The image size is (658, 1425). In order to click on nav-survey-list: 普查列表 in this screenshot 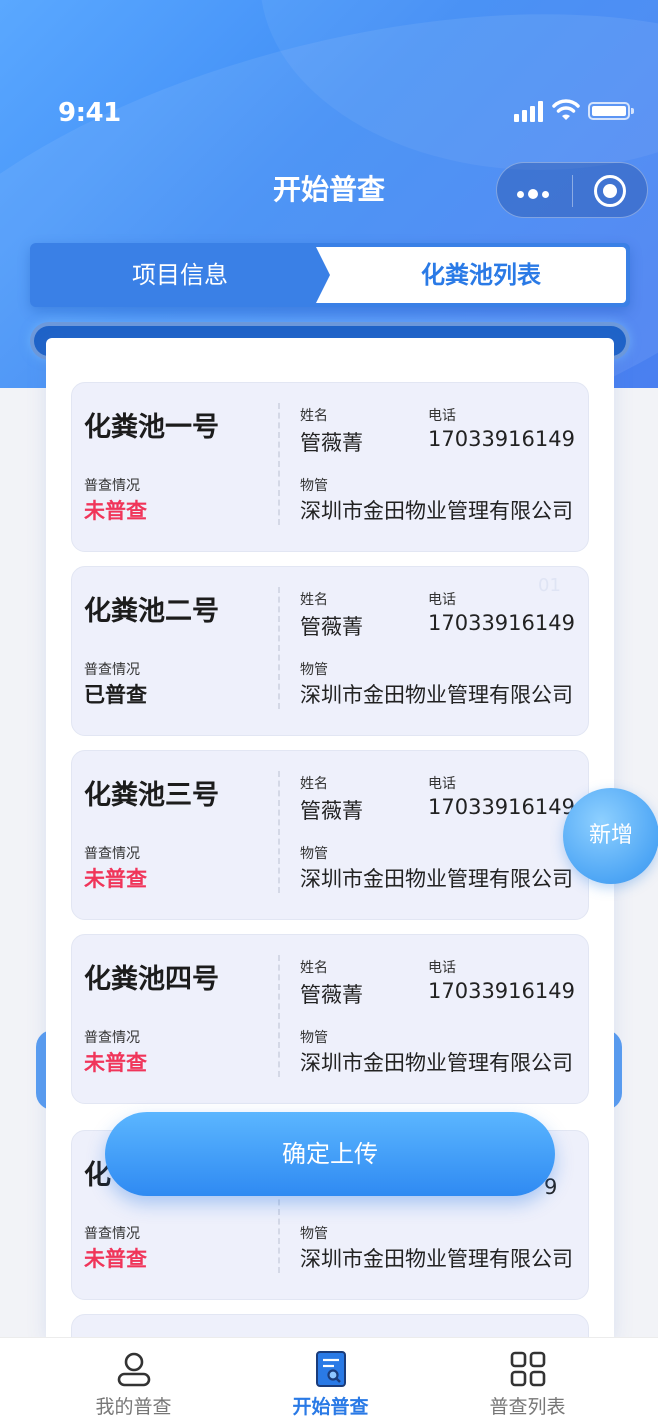, I will do `click(527, 1381)`.